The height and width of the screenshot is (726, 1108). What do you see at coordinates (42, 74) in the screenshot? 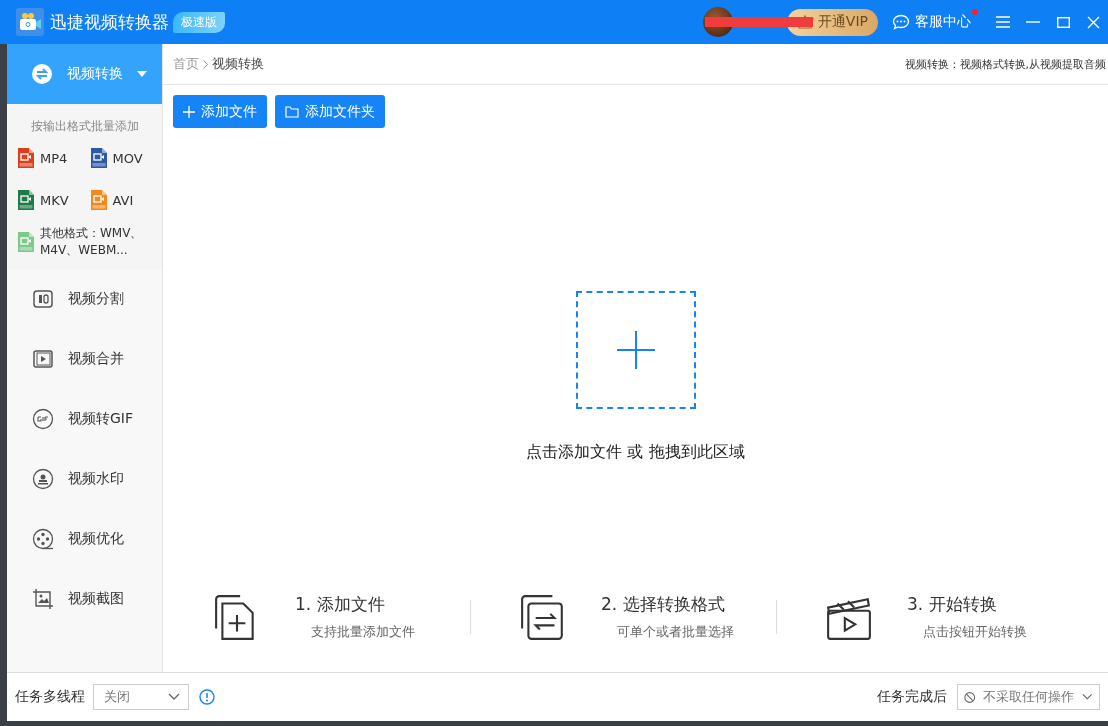
I see `convert-icon` at bounding box center [42, 74].